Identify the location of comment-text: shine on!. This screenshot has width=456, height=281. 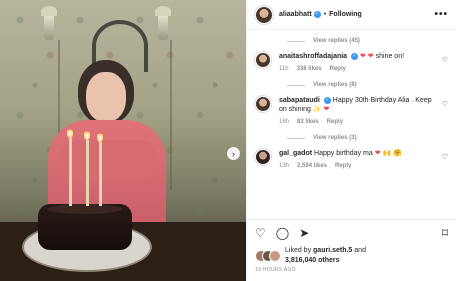
(390, 56).